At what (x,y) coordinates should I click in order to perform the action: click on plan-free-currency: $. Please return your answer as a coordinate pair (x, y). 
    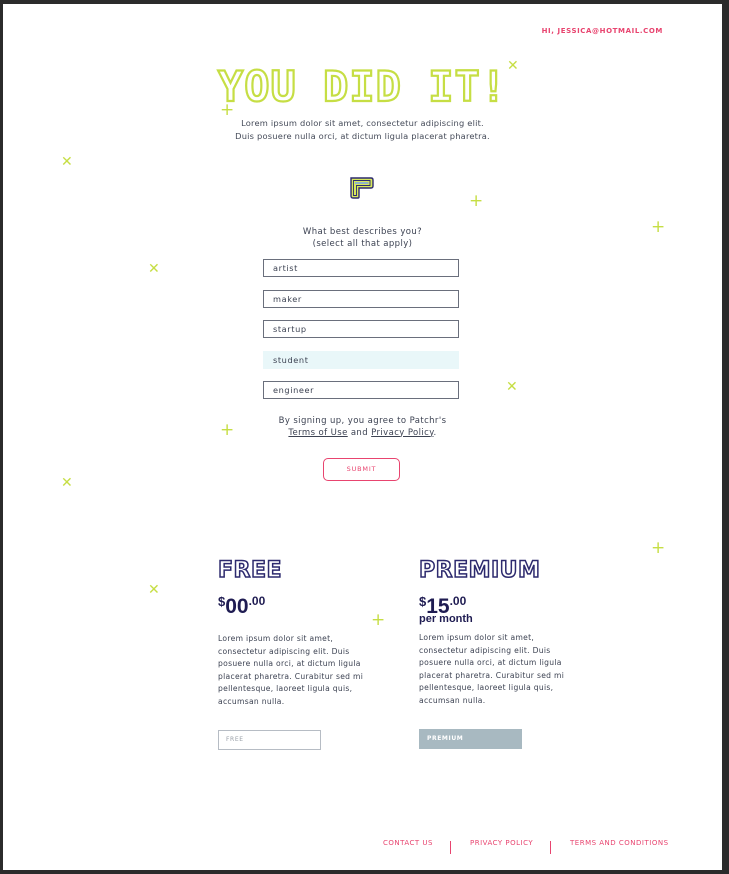
    Looking at the image, I should click on (222, 601).